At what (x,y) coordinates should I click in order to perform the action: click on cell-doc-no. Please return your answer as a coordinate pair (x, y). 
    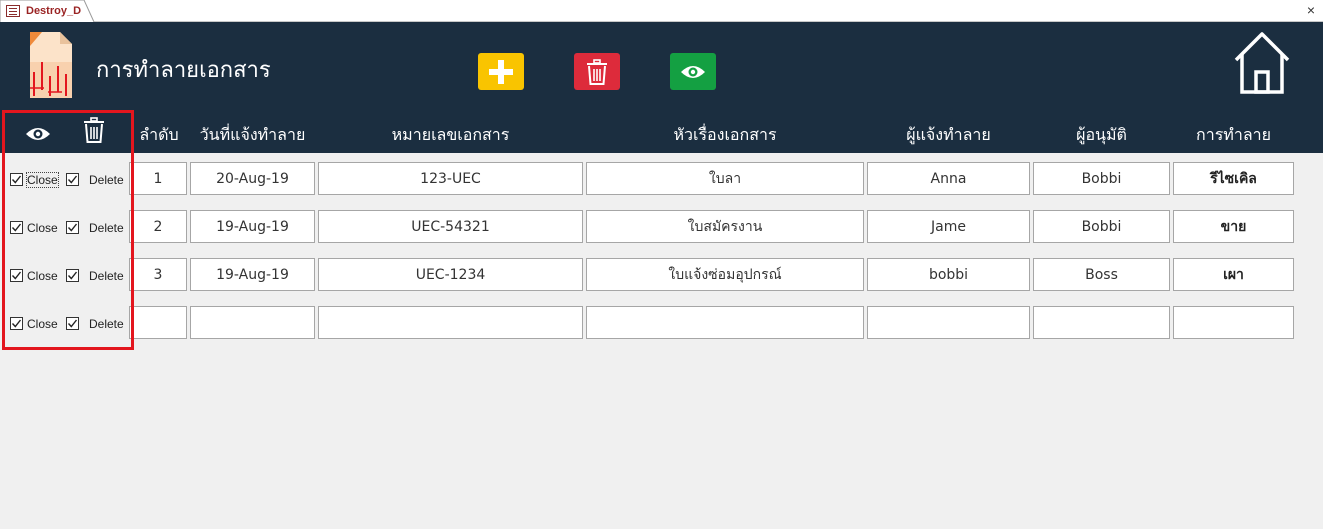
    Looking at the image, I should click on (450, 322).